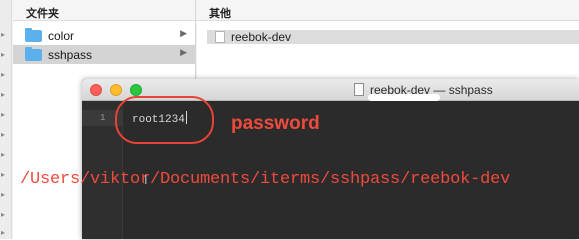  What do you see at coordinates (275, 123) in the screenshot?
I see `annotation-password-label: password` at bounding box center [275, 123].